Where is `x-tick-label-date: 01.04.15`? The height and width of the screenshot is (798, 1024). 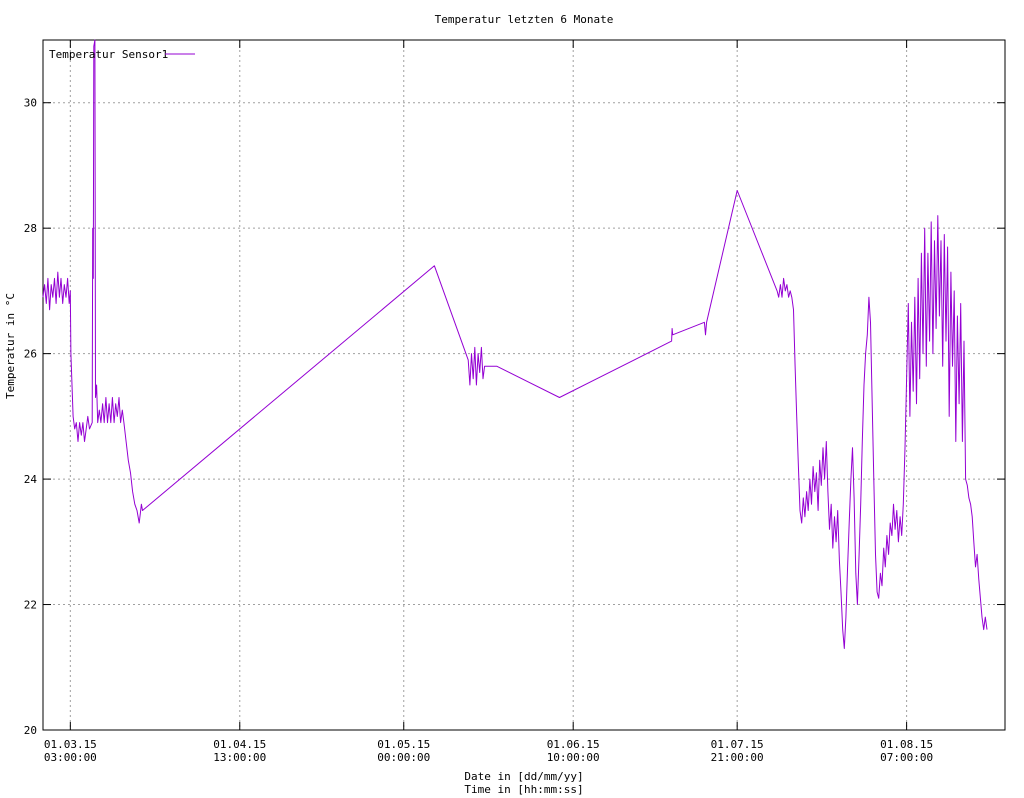
x-tick-label-date: 01.04.15 is located at coordinates (239, 744).